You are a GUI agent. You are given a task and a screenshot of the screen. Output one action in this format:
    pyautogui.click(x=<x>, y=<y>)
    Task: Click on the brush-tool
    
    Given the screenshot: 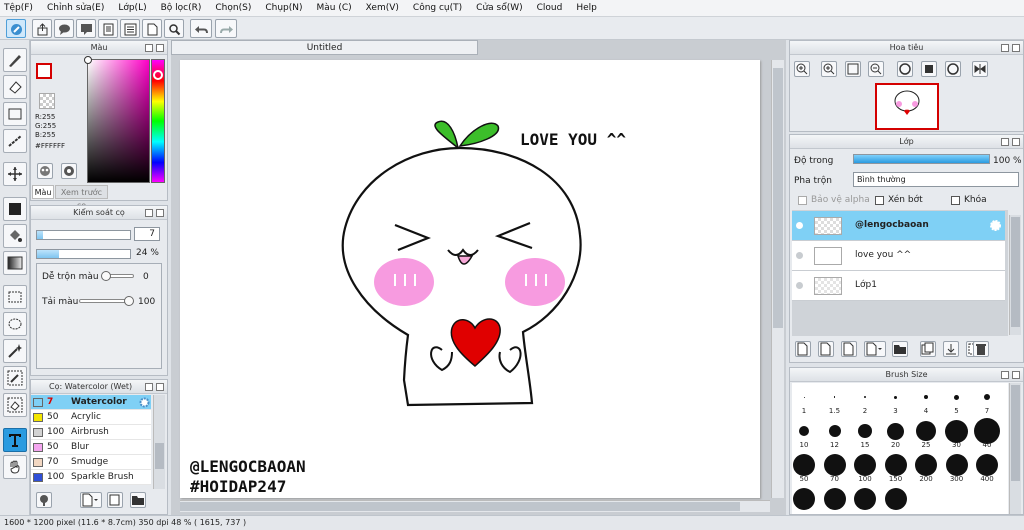 What is the action you would take?
    pyautogui.click(x=15, y=60)
    